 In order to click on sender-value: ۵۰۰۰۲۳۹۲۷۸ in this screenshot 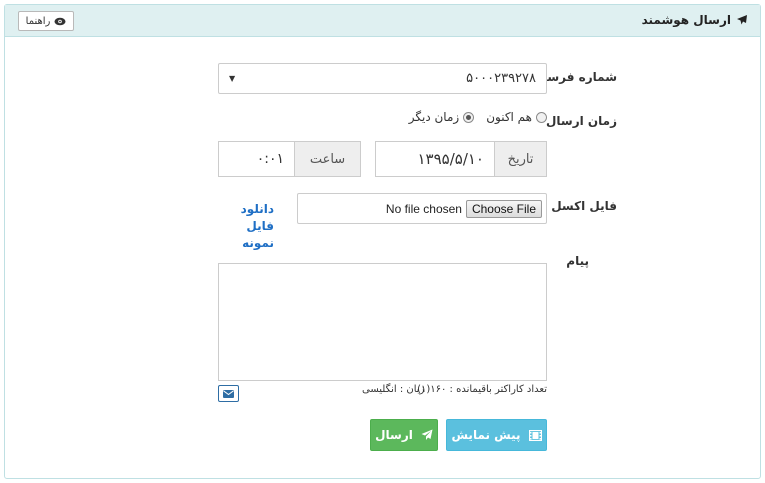, I will do `click(501, 78)`.